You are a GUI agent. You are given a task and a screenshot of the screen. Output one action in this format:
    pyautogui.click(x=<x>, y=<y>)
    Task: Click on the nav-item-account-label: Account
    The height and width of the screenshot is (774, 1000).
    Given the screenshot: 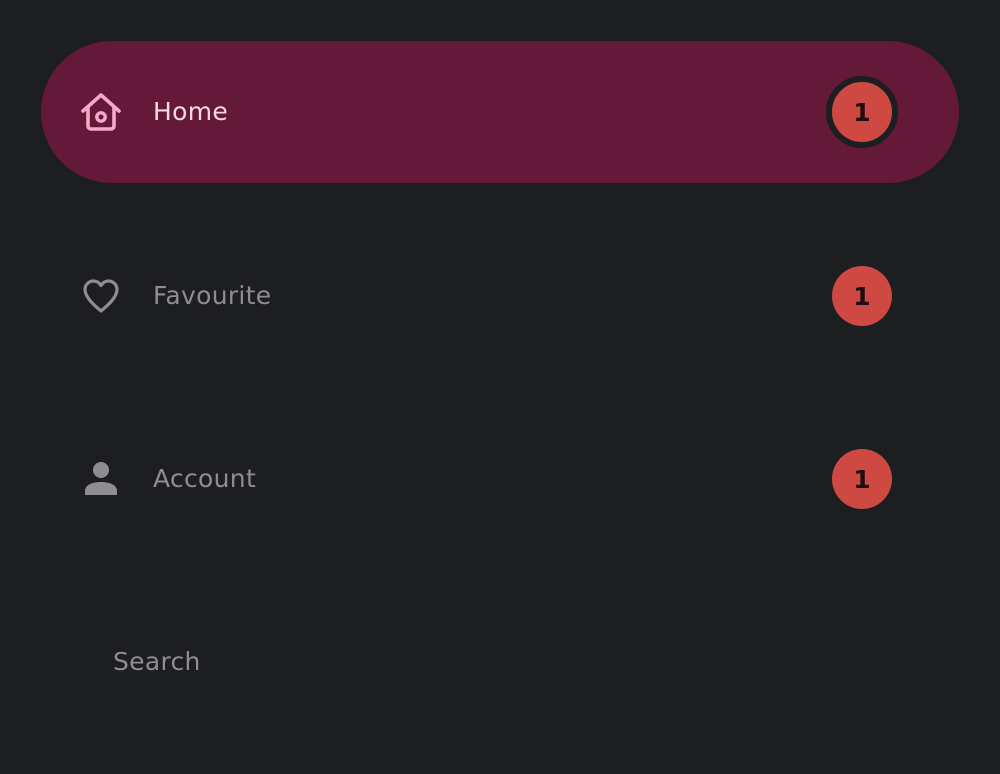 What is the action you would take?
    pyautogui.click(x=205, y=478)
    